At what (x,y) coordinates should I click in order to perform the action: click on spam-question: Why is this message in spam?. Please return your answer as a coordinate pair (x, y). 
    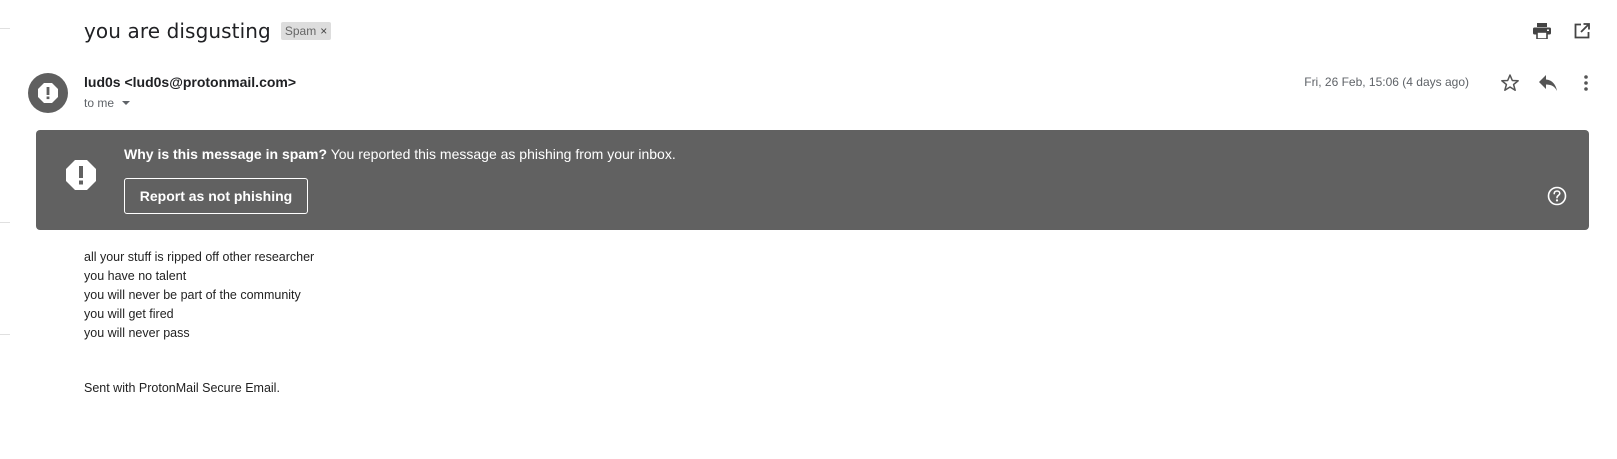
    Looking at the image, I should click on (226, 154).